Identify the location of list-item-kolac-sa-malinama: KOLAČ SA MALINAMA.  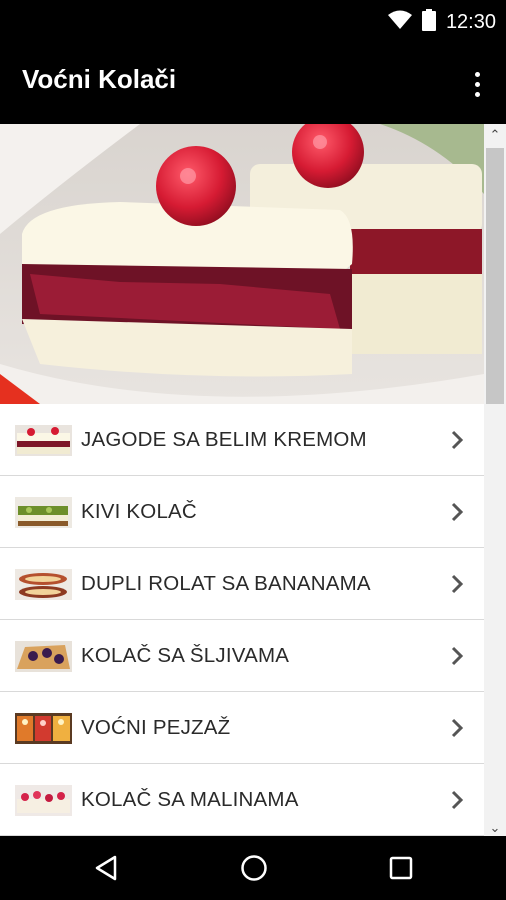
(242, 800).